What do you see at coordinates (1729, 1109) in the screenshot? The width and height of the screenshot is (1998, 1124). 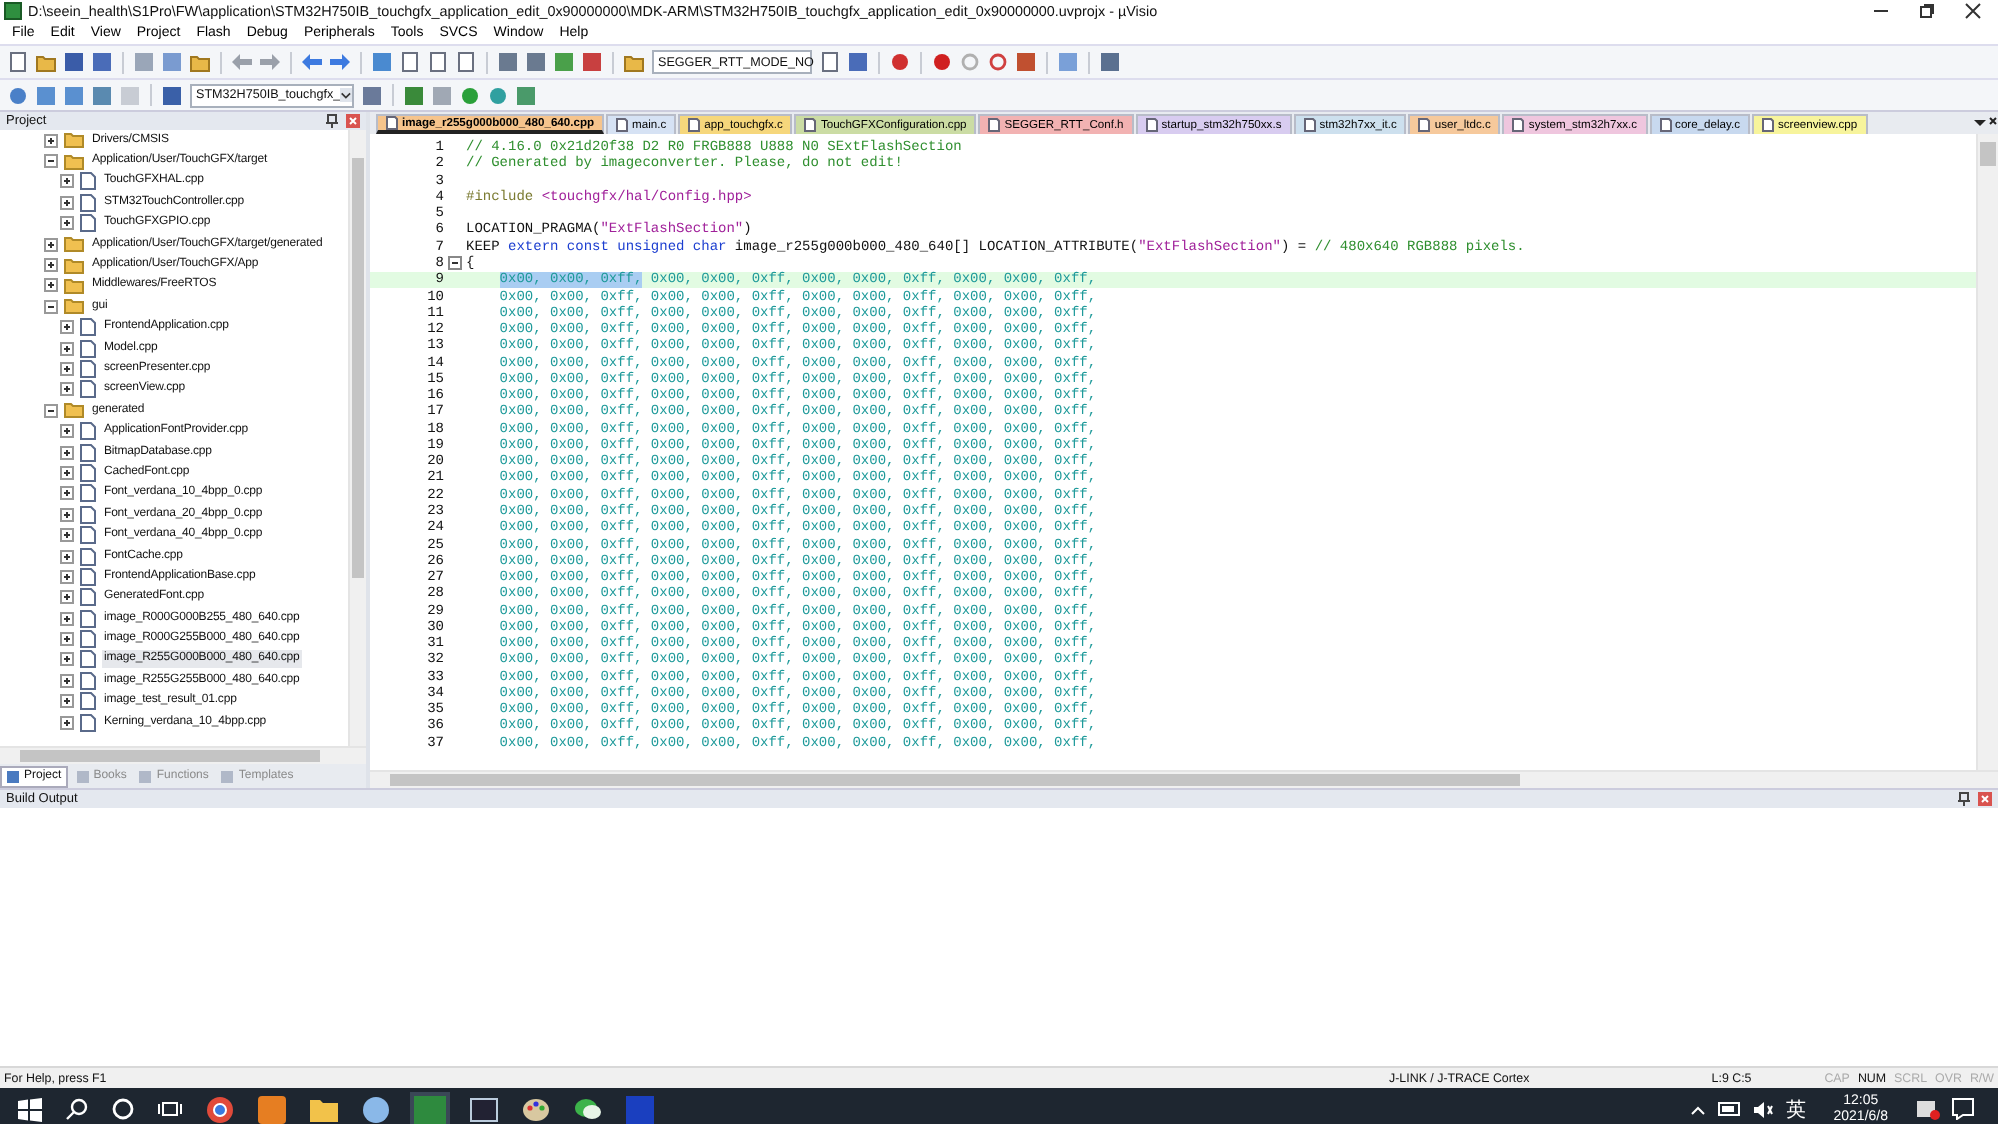 I see `battery-icon` at bounding box center [1729, 1109].